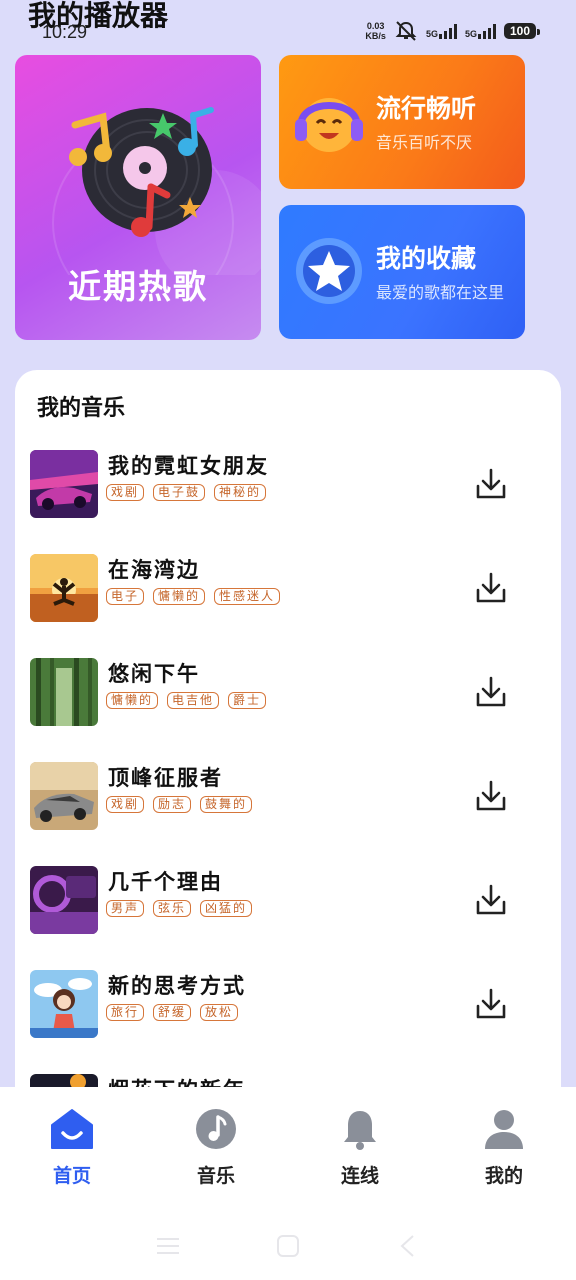 Image resolution: width=576 pixels, height=1280 pixels. I want to click on song-tag: 性感迷人, so click(247, 596).